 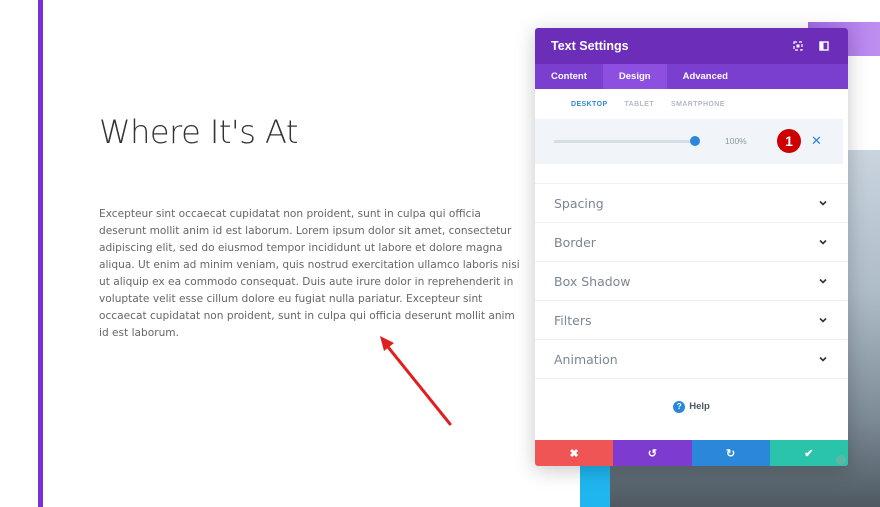 What do you see at coordinates (198, 132) in the screenshot?
I see `page-heading: Where It's At` at bounding box center [198, 132].